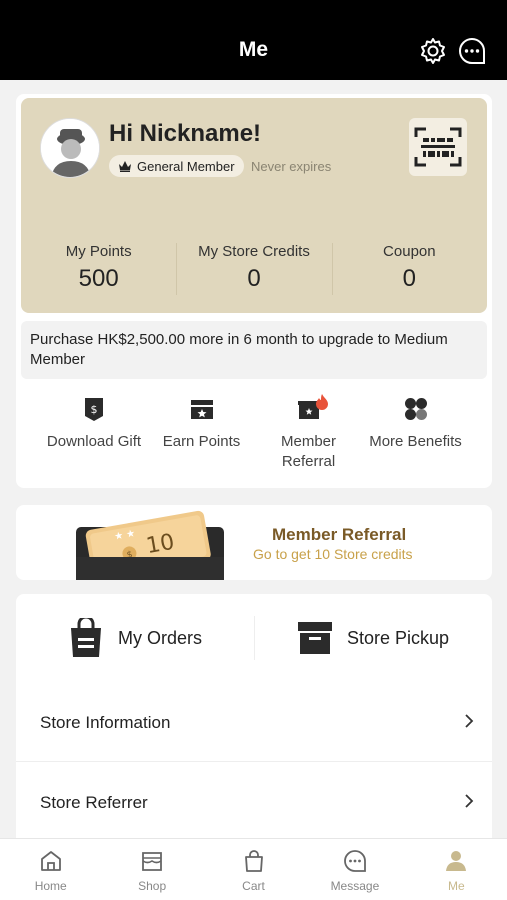 The height and width of the screenshot is (900, 507). Describe the element at coordinates (322, 402) in the screenshot. I see `hot-fire-icon` at that location.